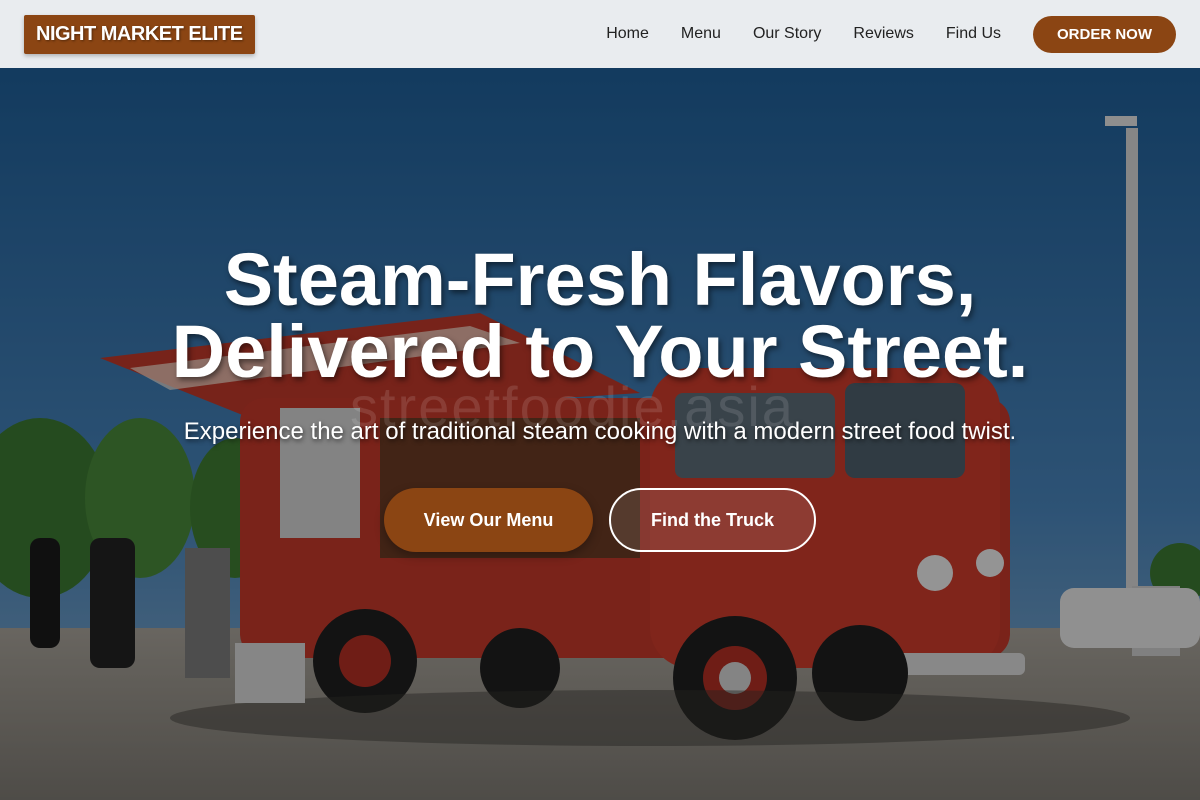 This screenshot has height=800, width=1200. What do you see at coordinates (600, 279) in the screenshot?
I see `hero-title-line-1: Steam-Fresh Flavors,` at bounding box center [600, 279].